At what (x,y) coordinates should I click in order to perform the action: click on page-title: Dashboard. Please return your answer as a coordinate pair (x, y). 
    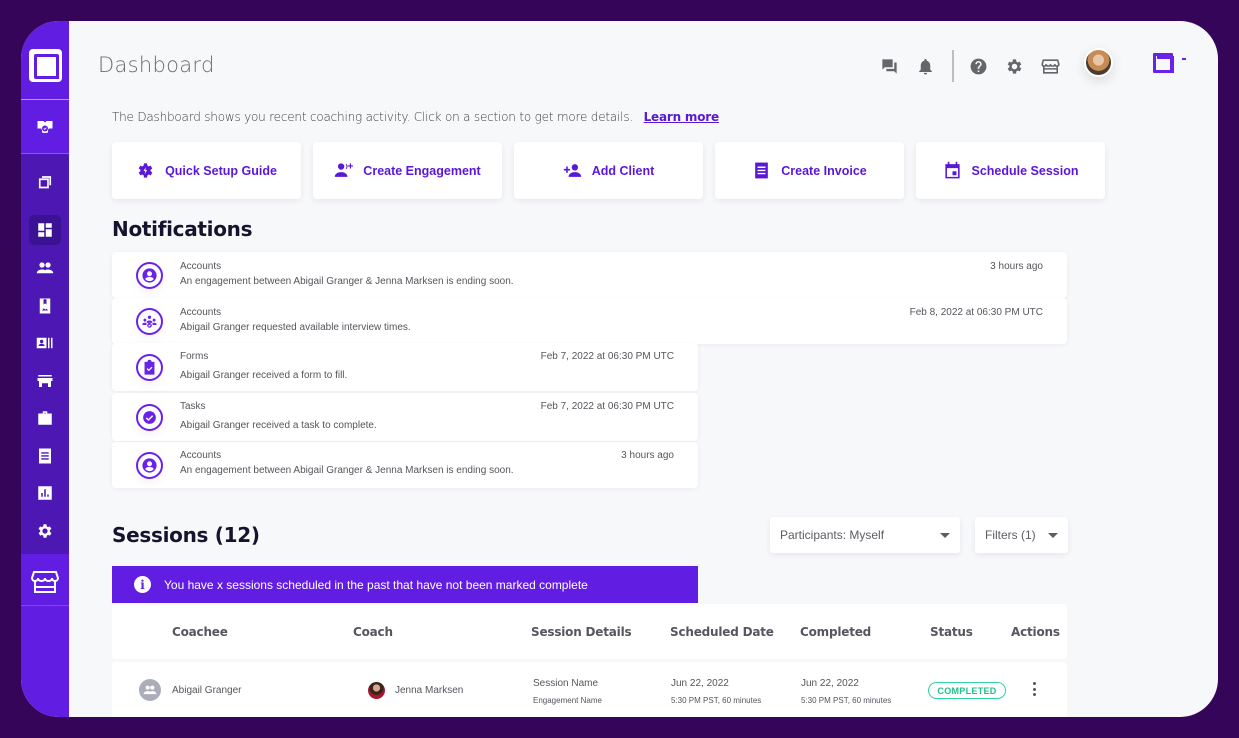
    Looking at the image, I should click on (156, 65).